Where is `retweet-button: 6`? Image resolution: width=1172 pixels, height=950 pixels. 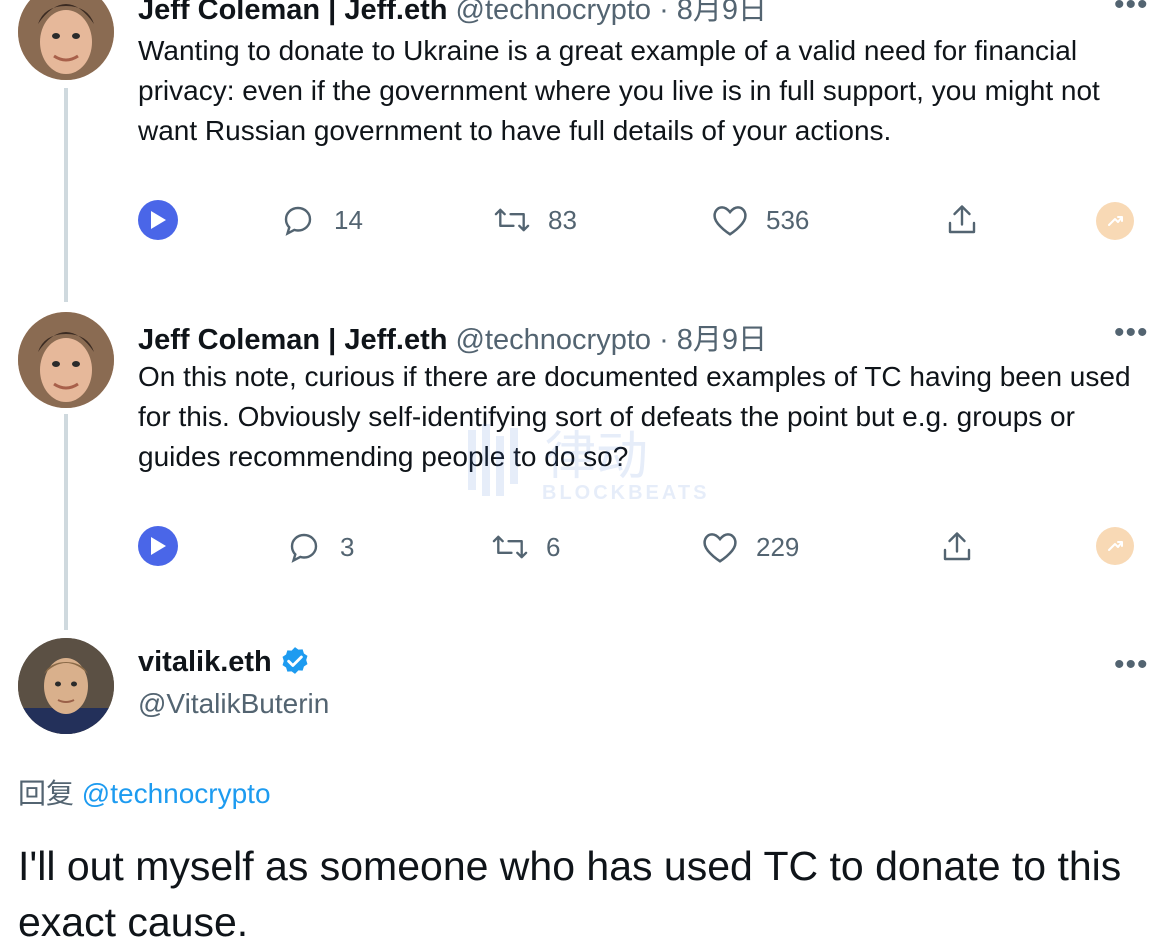
retweet-button: 6 is located at coordinates (525, 547).